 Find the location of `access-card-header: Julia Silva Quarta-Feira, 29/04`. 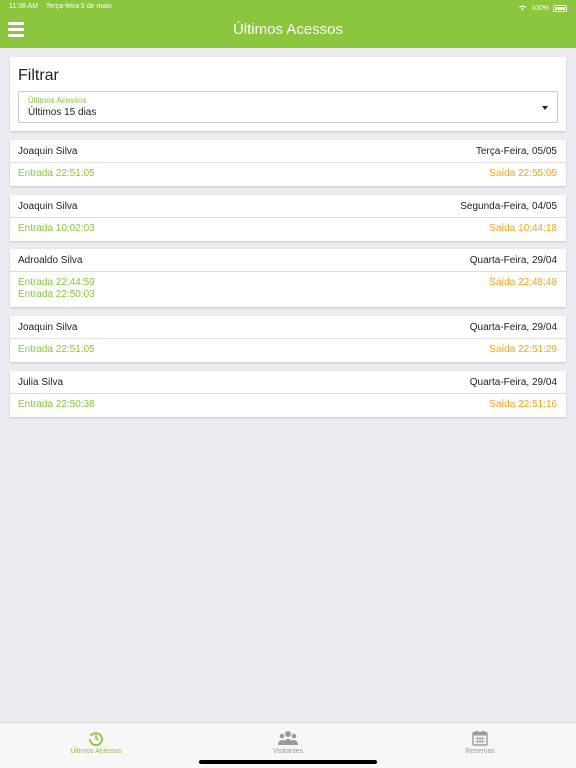

access-card-header: Julia Silva Quarta-Feira, 29/04 is located at coordinates (288, 382).